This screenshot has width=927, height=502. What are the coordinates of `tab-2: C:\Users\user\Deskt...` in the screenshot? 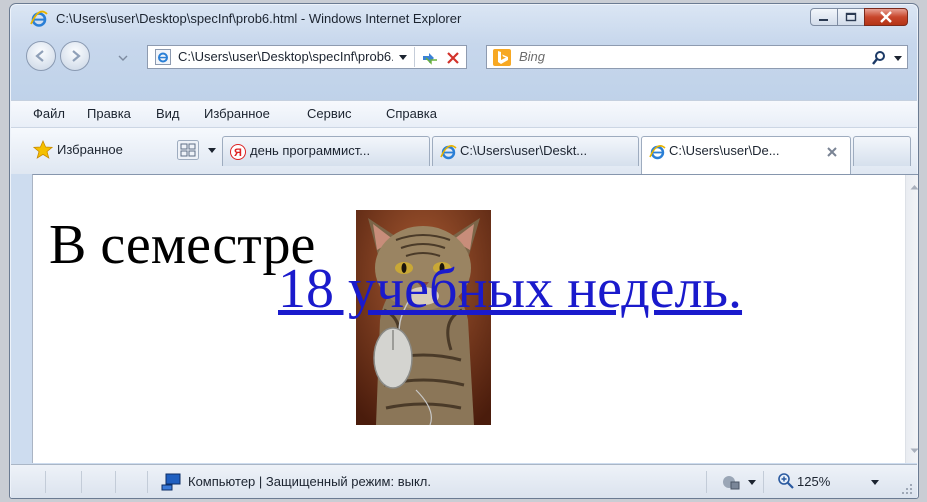 It's located at (535, 151).